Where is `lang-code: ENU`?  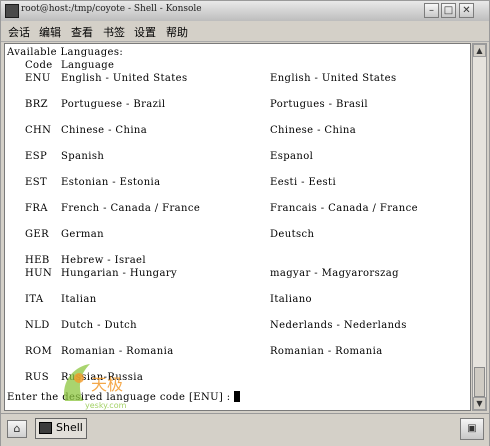 lang-code: ENU is located at coordinates (38, 78).